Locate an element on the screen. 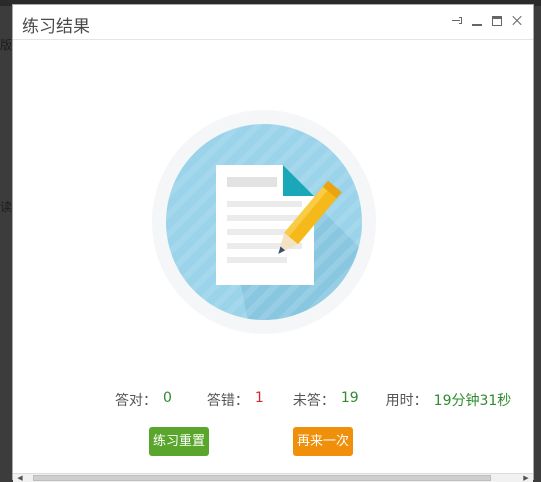 This screenshot has height=482, width=541. horizontal-scrollbar: ◀ ▶ is located at coordinates (273, 477).